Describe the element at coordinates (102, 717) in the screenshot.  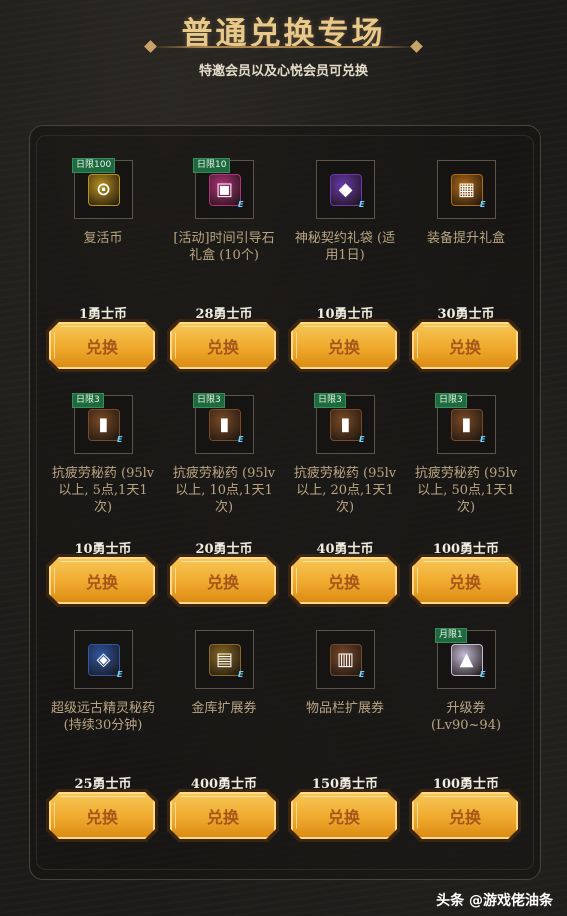
I see `item-name: 超级远古精灵秘药 (持续30分钟)` at that location.